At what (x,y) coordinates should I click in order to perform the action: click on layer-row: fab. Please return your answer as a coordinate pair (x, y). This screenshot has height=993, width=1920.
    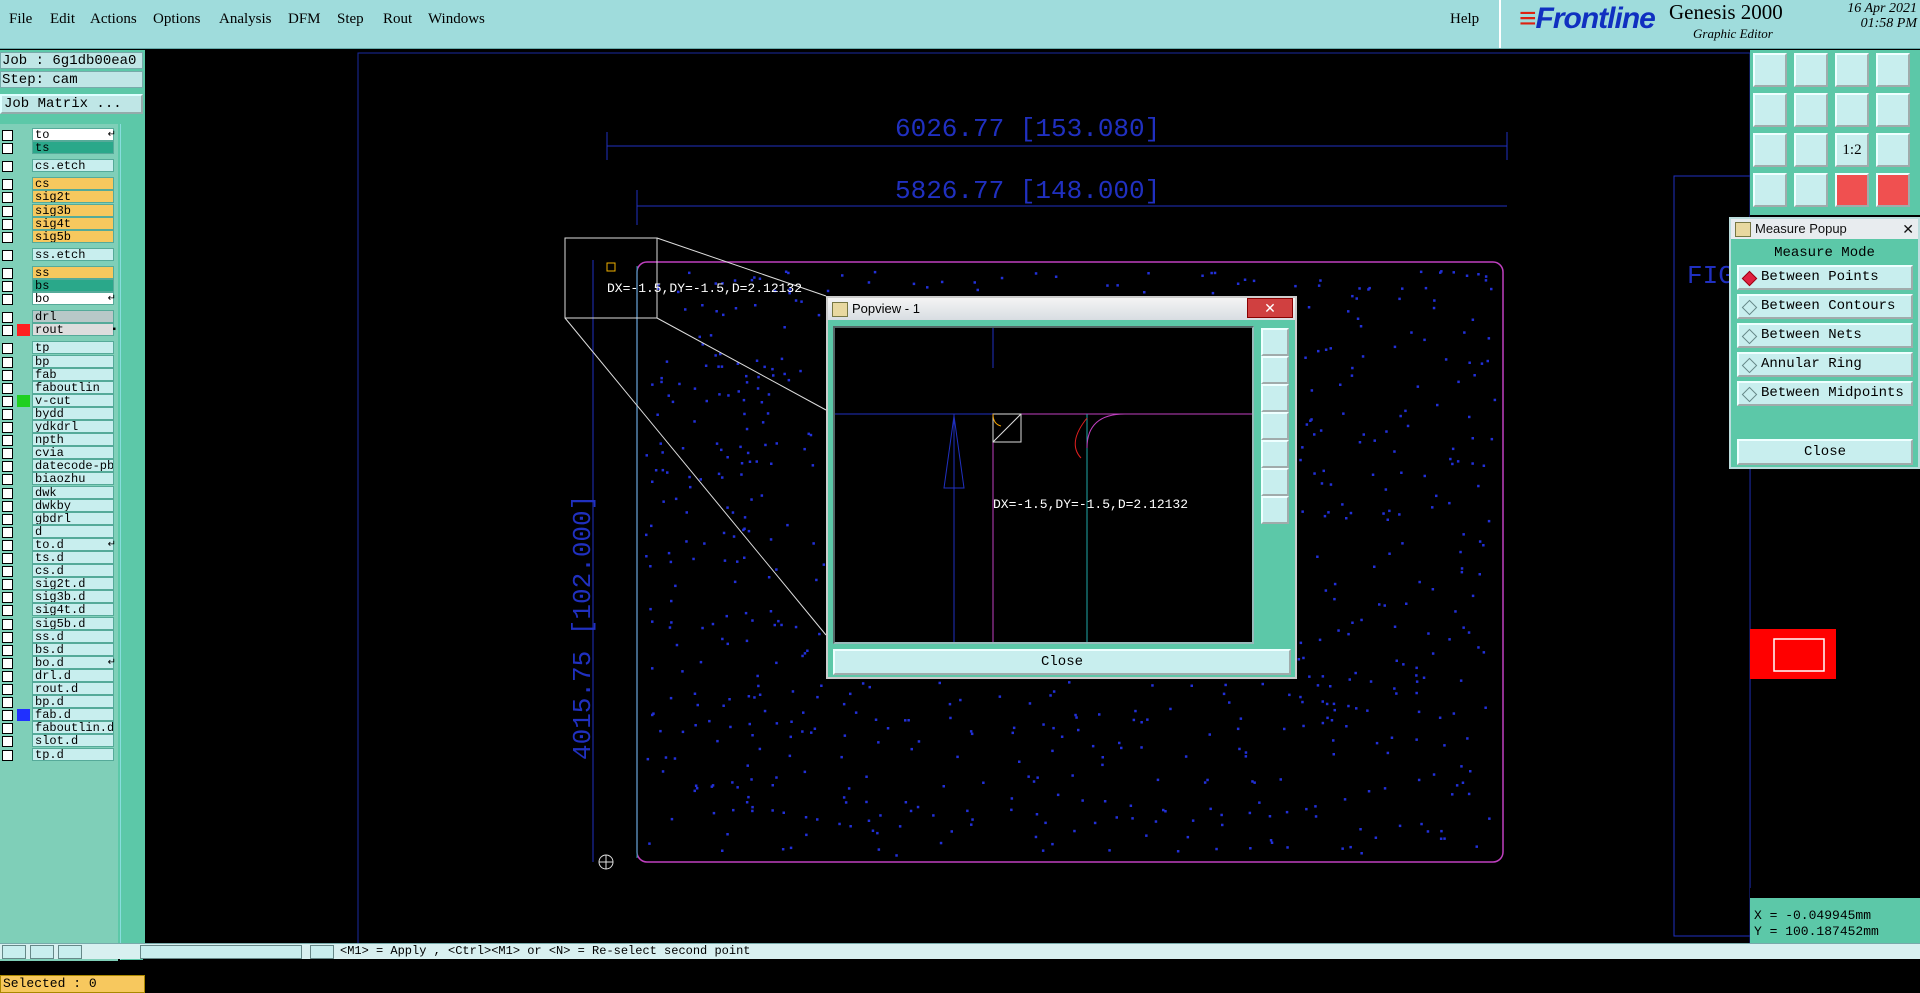
    Looking at the image, I should click on (59, 374).